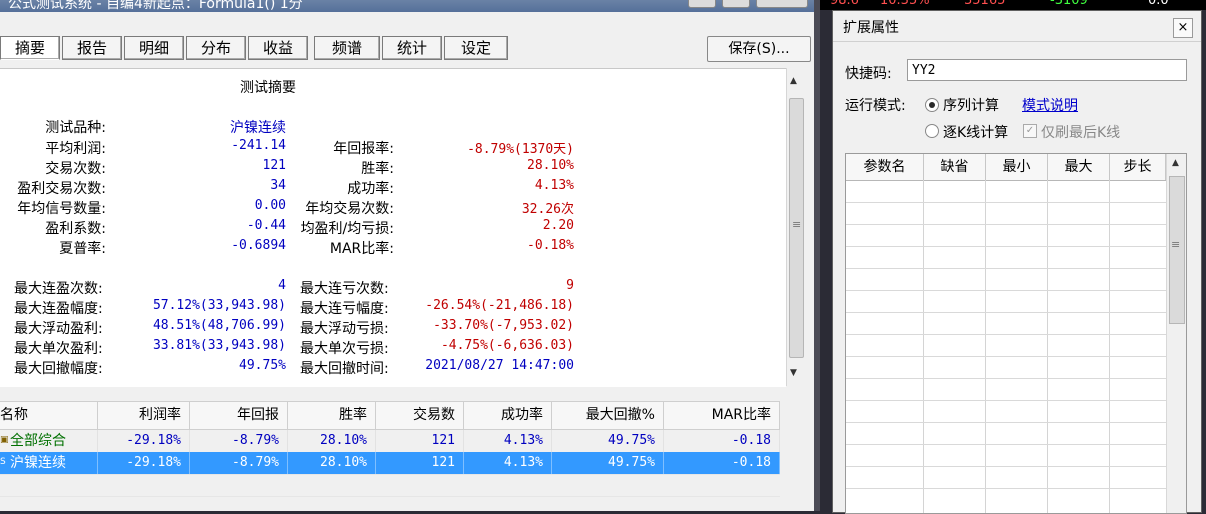 Image resolution: width=1206 pixels, height=514 pixels. What do you see at coordinates (932, 131) in the screenshot?
I see `mode-kline-radio` at bounding box center [932, 131].